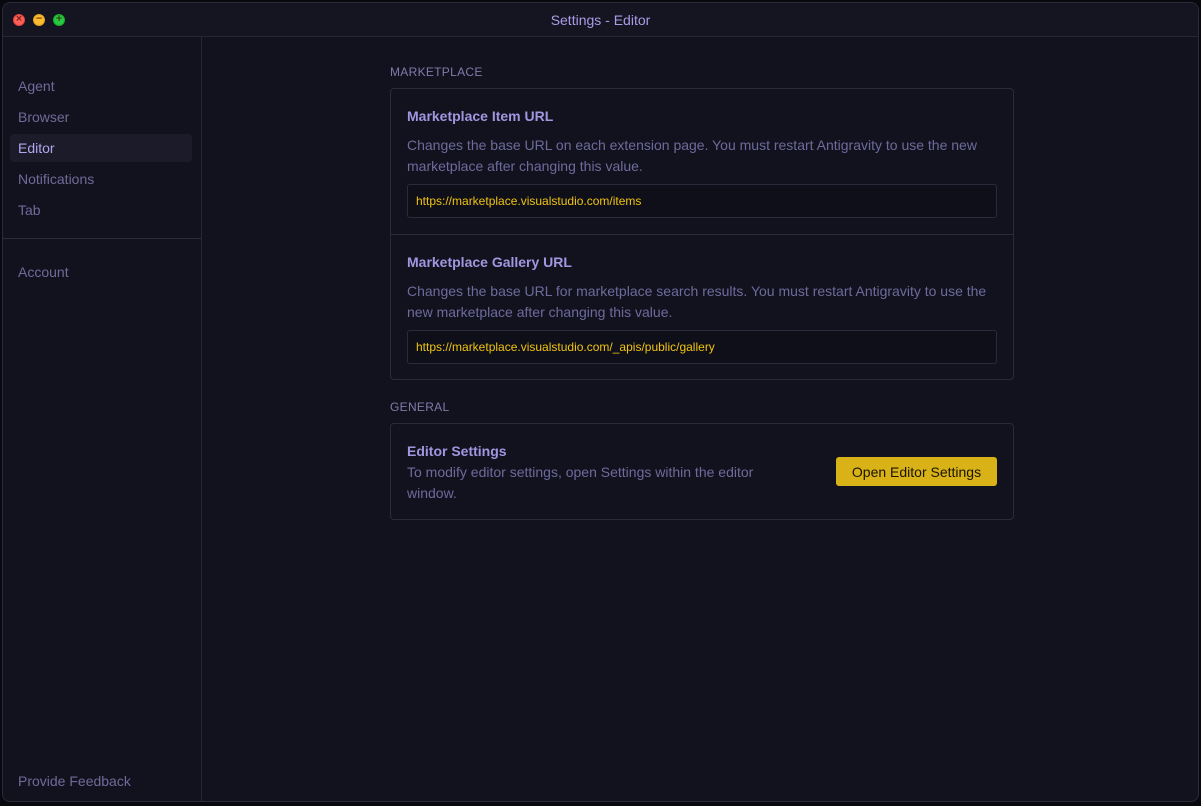 The width and height of the screenshot is (1201, 806). What do you see at coordinates (102, 238) in the screenshot?
I see `sidebar-divider` at bounding box center [102, 238].